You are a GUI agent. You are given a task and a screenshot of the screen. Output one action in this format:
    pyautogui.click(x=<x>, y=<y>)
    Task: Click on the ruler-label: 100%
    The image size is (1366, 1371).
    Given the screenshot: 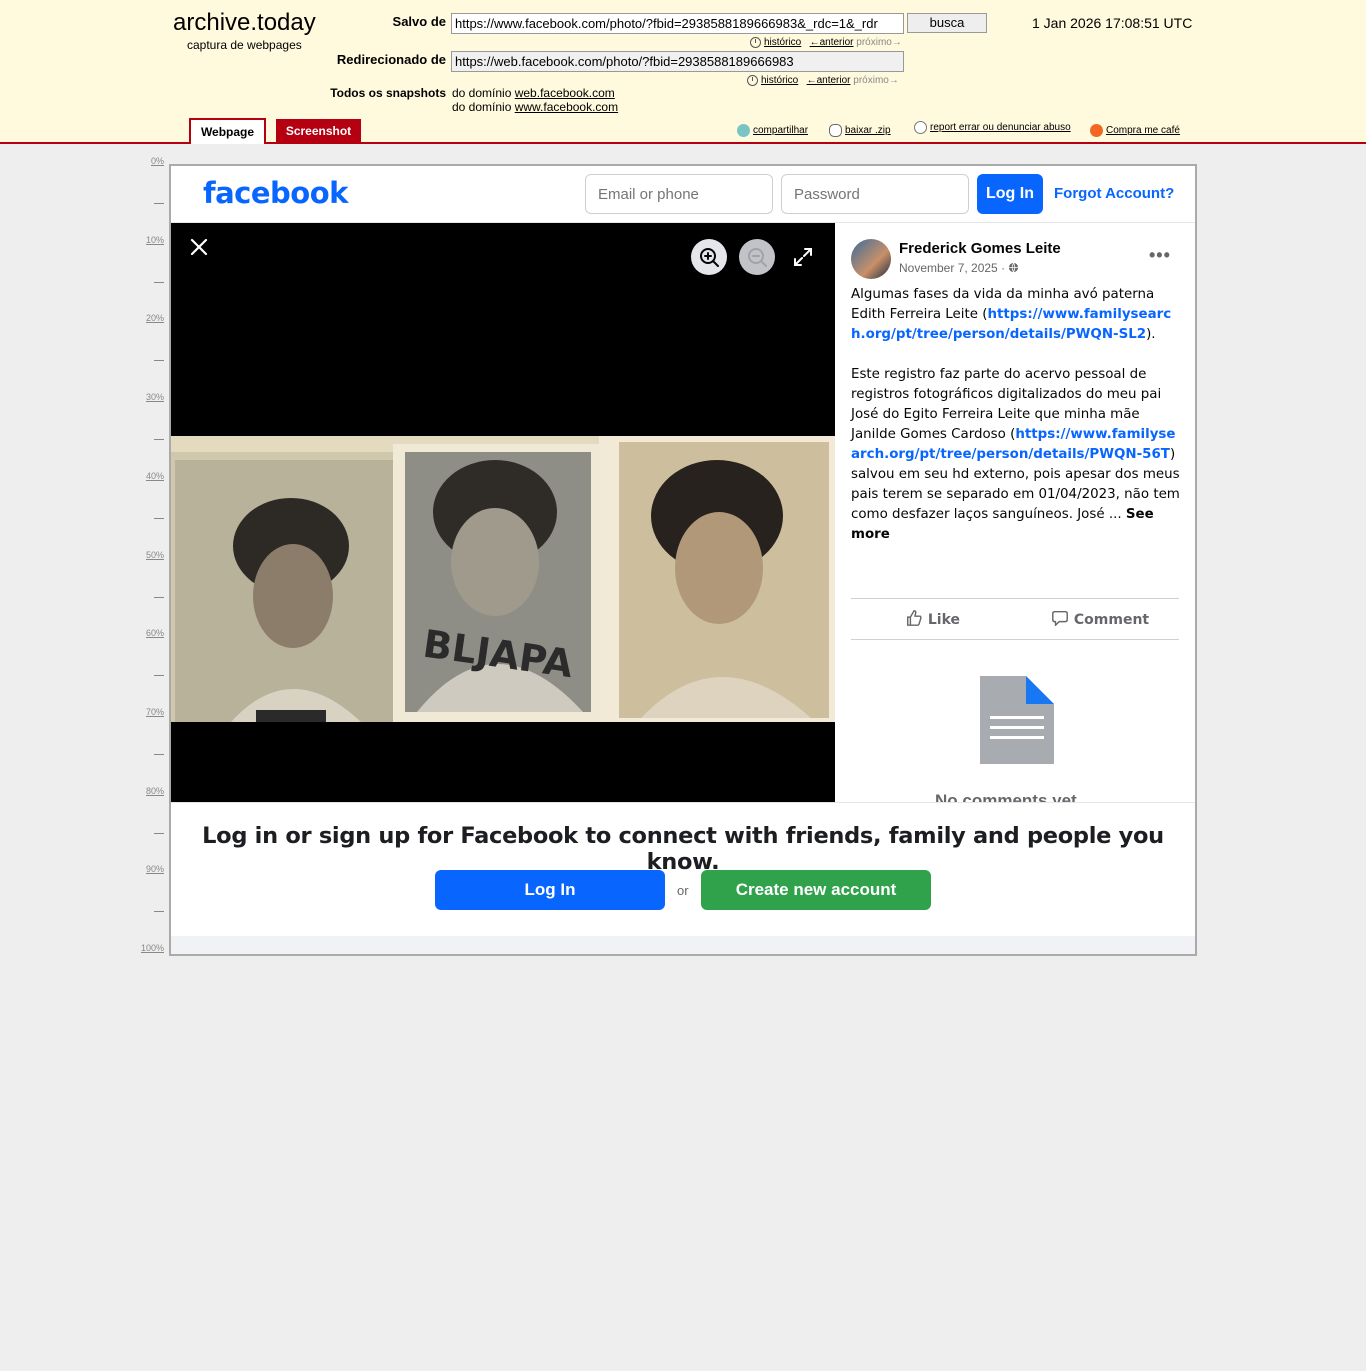 What is the action you would take?
    pyautogui.click(x=151, y=948)
    